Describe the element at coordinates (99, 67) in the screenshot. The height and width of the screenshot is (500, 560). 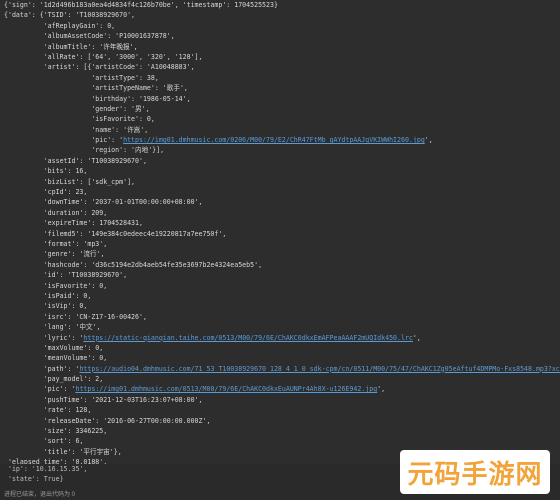
I see `code-text: 'artist': [{'artistCode': 'A10048883',` at that location.